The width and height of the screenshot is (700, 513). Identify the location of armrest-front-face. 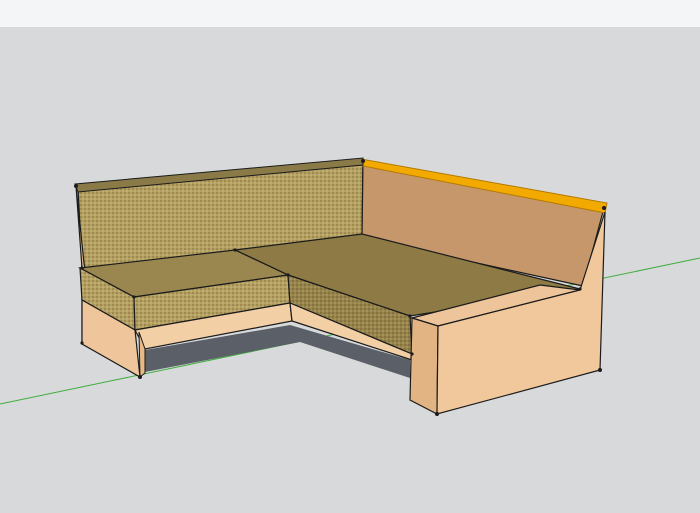
(424, 366).